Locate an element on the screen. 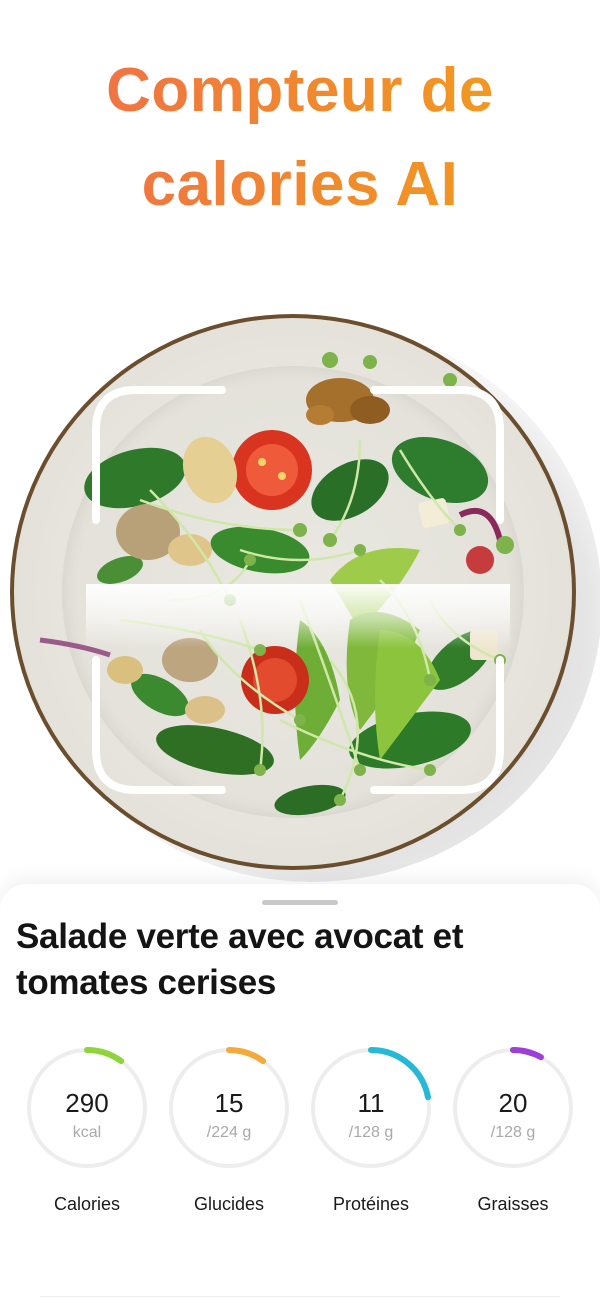 This screenshot has height=1299, width=600. scan-corner-top-left is located at coordinates (159, 455).